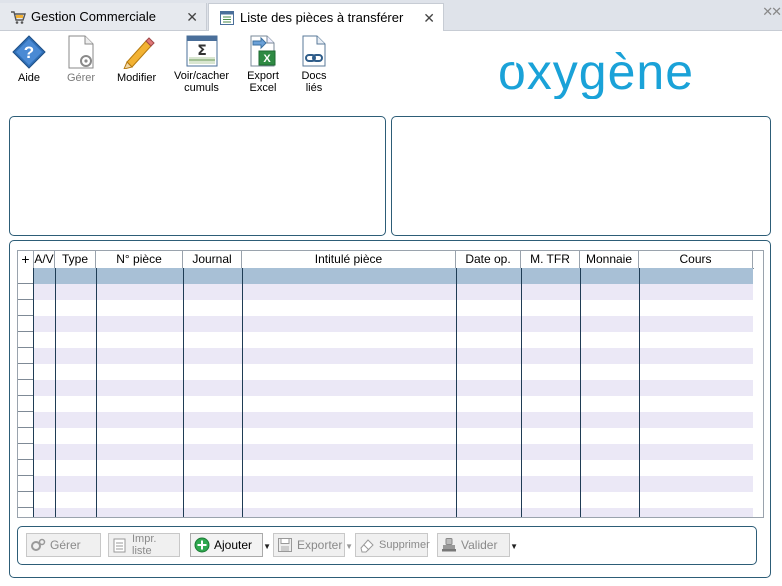 The image size is (782, 586). What do you see at coordinates (285, 545) in the screenshot?
I see `floppy-disk-icon` at bounding box center [285, 545].